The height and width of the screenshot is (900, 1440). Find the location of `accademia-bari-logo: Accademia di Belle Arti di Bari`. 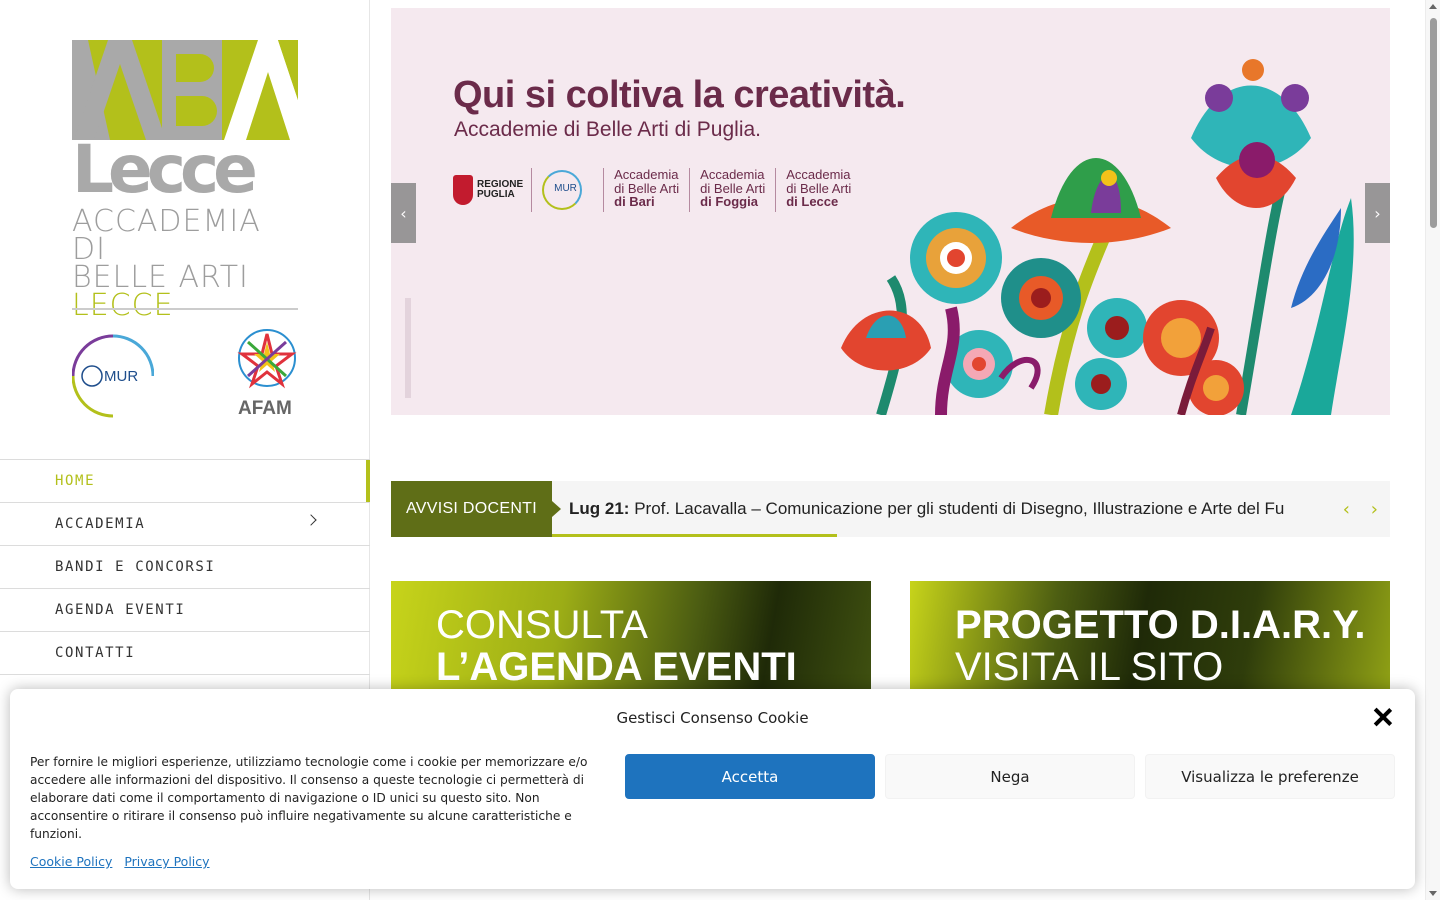

accademia-bari-logo: Accademia di Belle Arti di Bari is located at coordinates (647, 189).